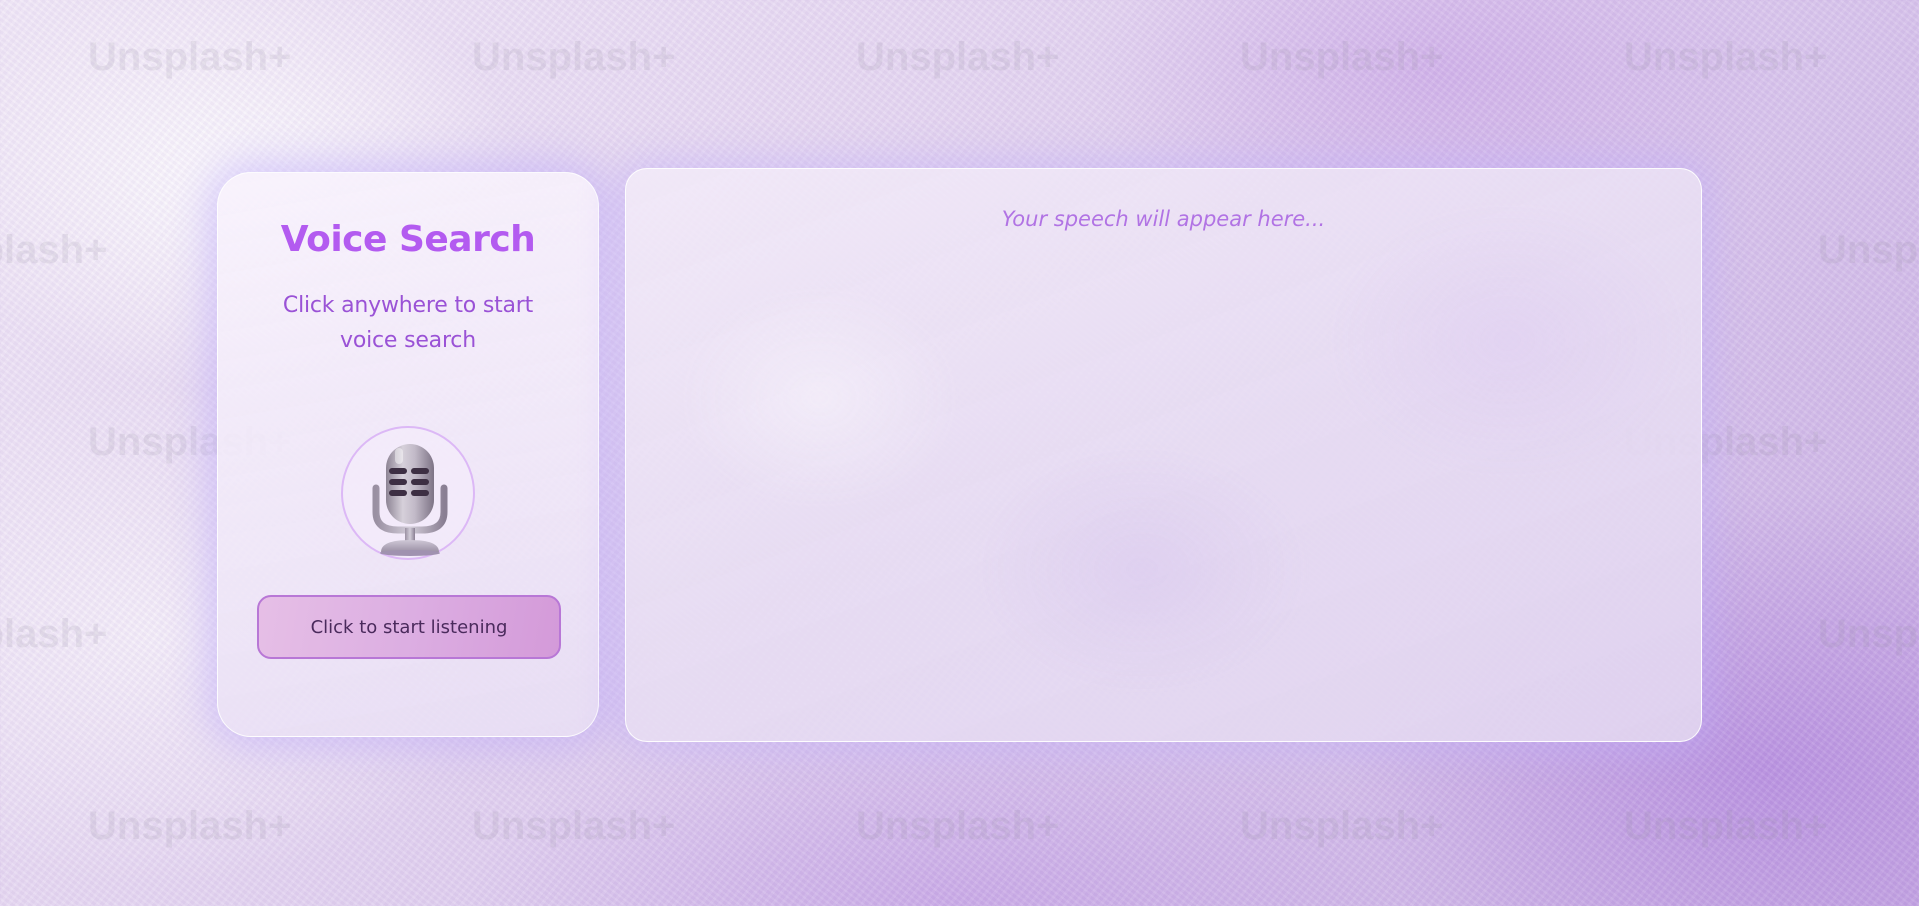 This screenshot has height=906, width=1919. Describe the element at coordinates (409, 627) in the screenshot. I see `start-listening-button: Click to start listening` at that location.